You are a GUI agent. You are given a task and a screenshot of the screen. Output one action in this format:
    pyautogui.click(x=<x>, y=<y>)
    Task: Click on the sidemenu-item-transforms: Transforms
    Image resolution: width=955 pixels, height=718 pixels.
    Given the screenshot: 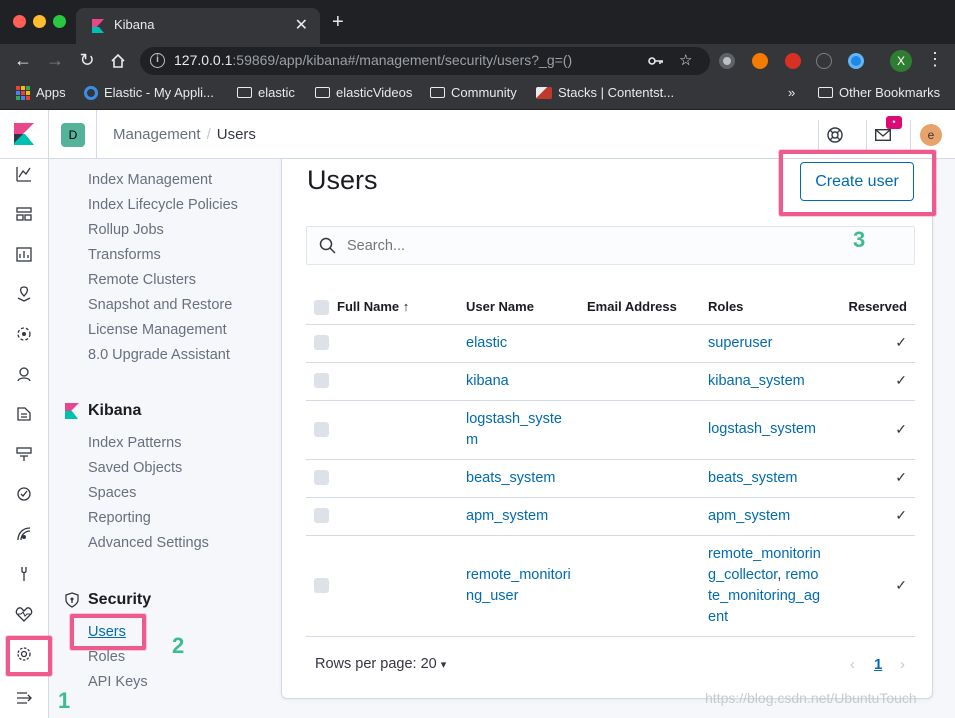 What is the action you would take?
    pyautogui.click(x=124, y=255)
    